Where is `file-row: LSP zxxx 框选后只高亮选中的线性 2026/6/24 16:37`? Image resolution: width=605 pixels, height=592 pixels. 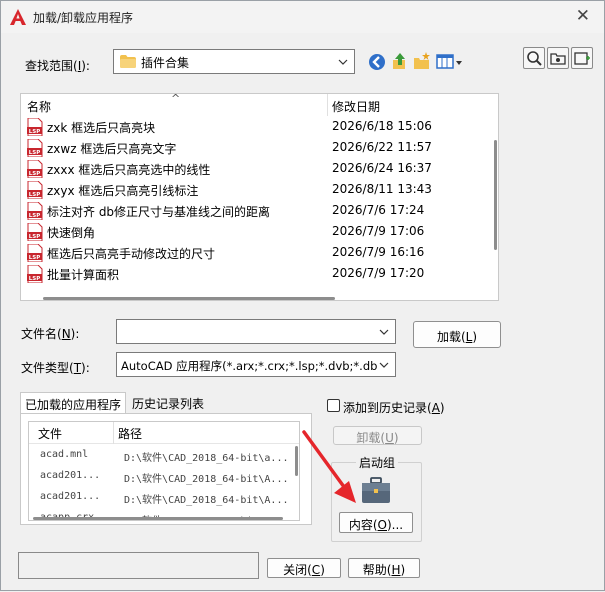
file-row: LSP zxxx 框选后只高亮选中的线性 2026/6/24 16:37 is located at coordinates (256, 168).